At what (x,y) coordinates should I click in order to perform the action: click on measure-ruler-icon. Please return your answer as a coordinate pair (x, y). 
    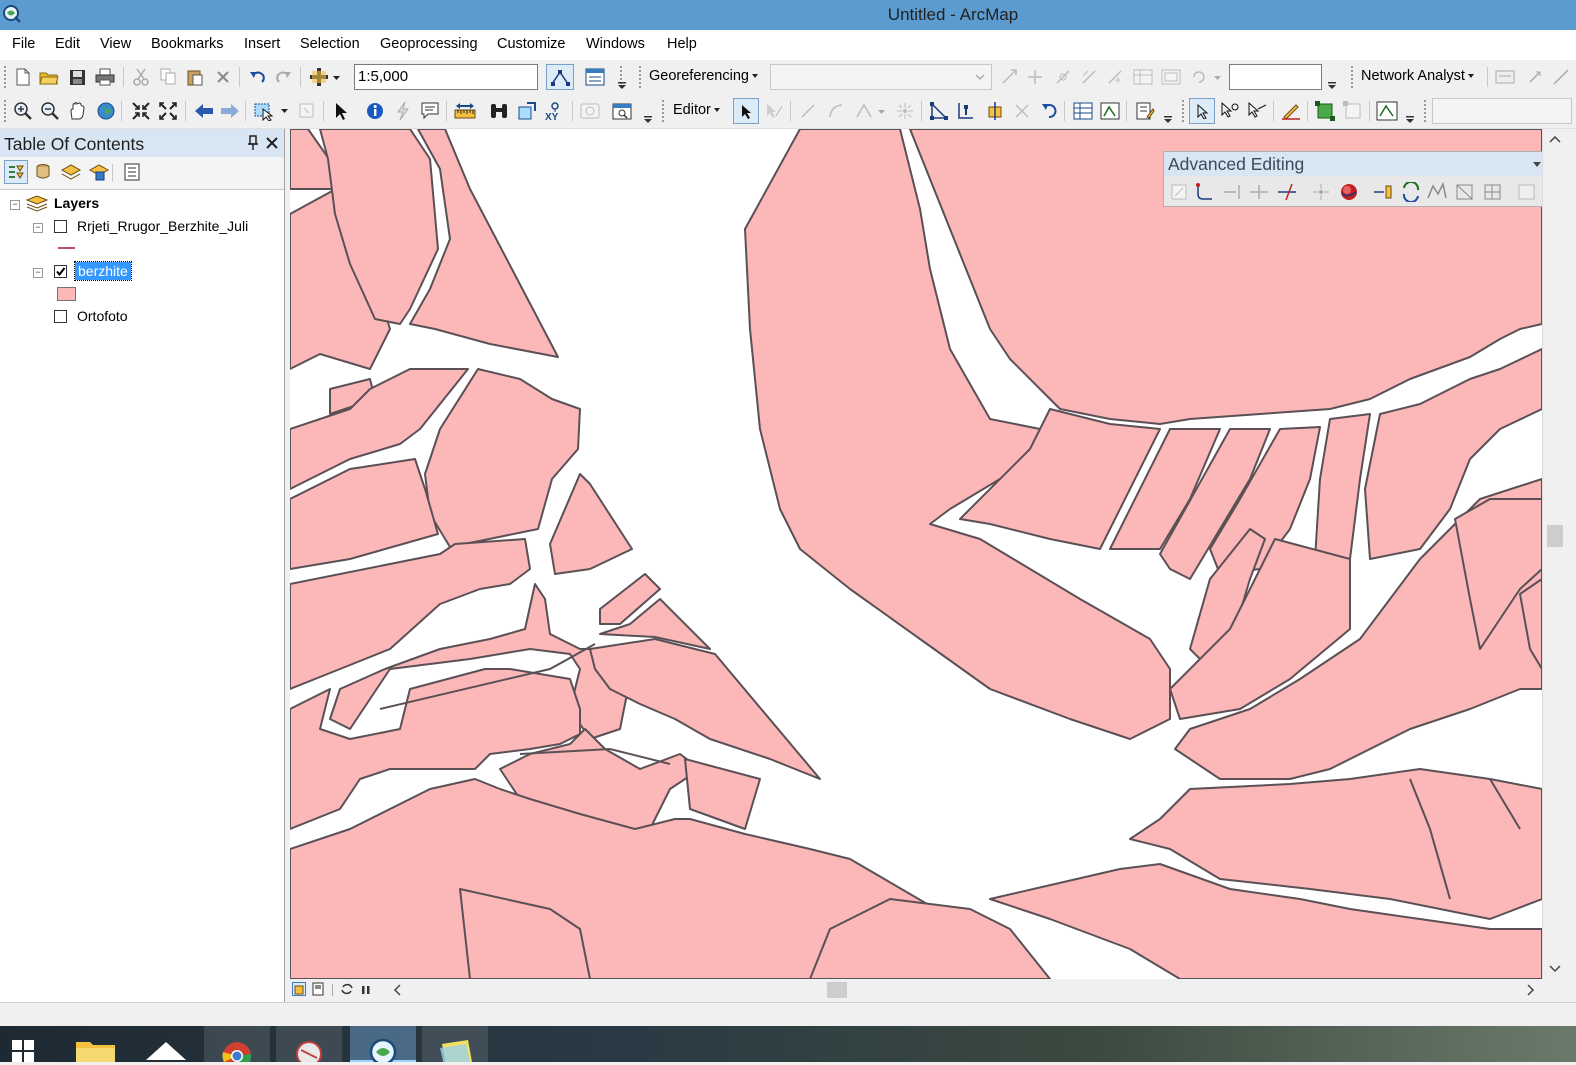
    Looking at the image, I should click on (465, 111).